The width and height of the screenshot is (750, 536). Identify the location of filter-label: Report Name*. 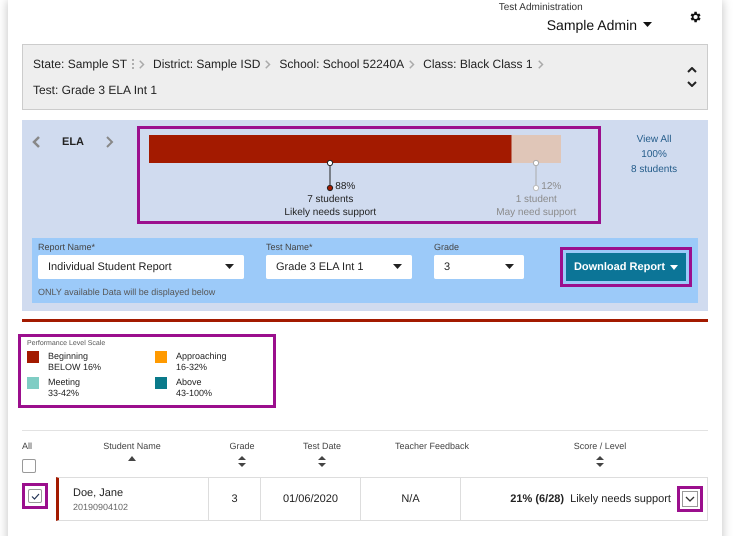
(67, 247).